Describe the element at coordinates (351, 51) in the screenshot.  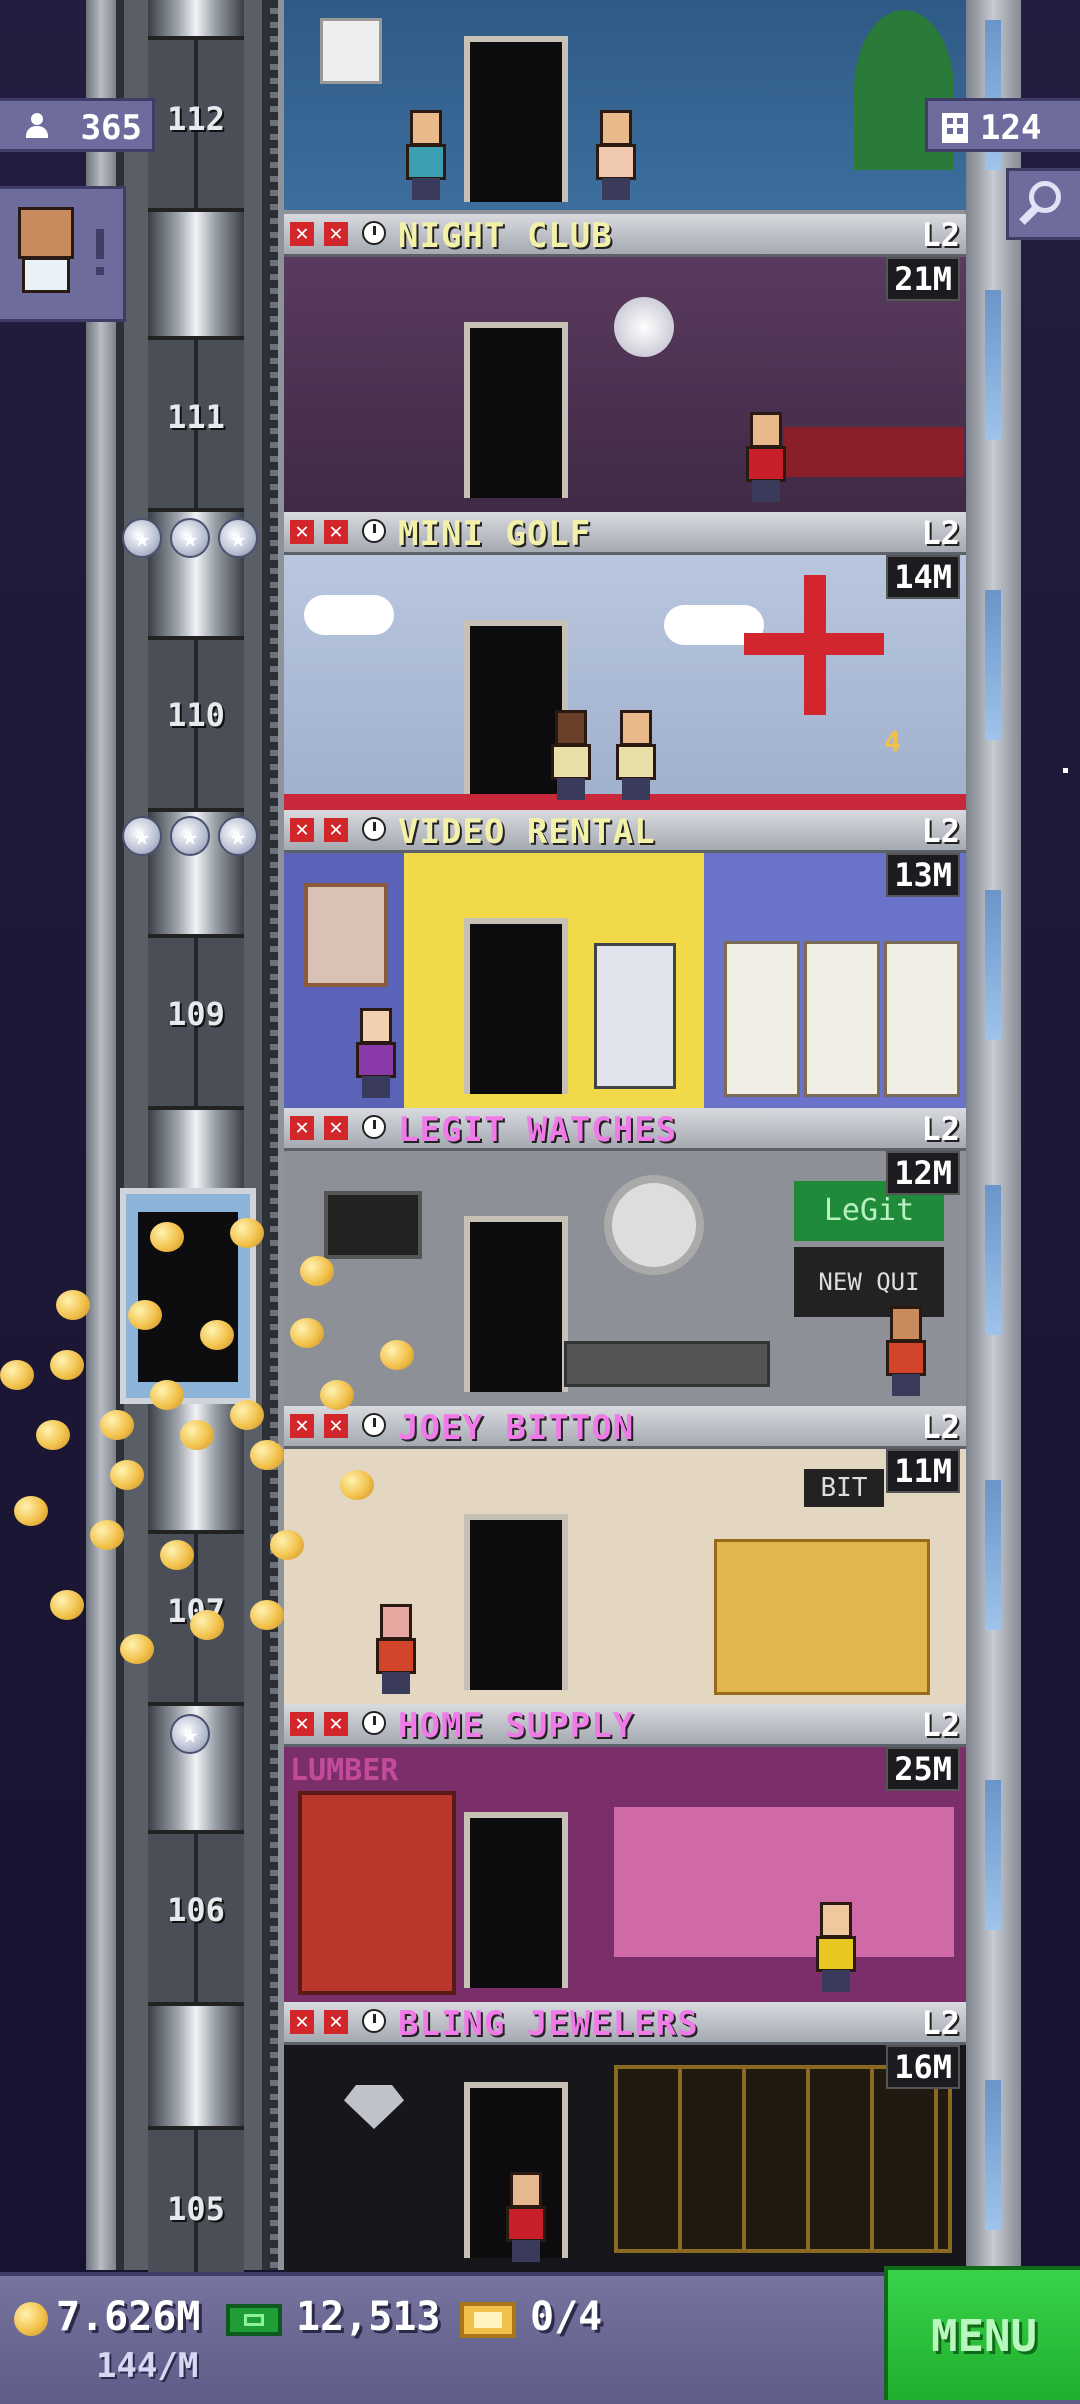
I see `notice-board` at that location.